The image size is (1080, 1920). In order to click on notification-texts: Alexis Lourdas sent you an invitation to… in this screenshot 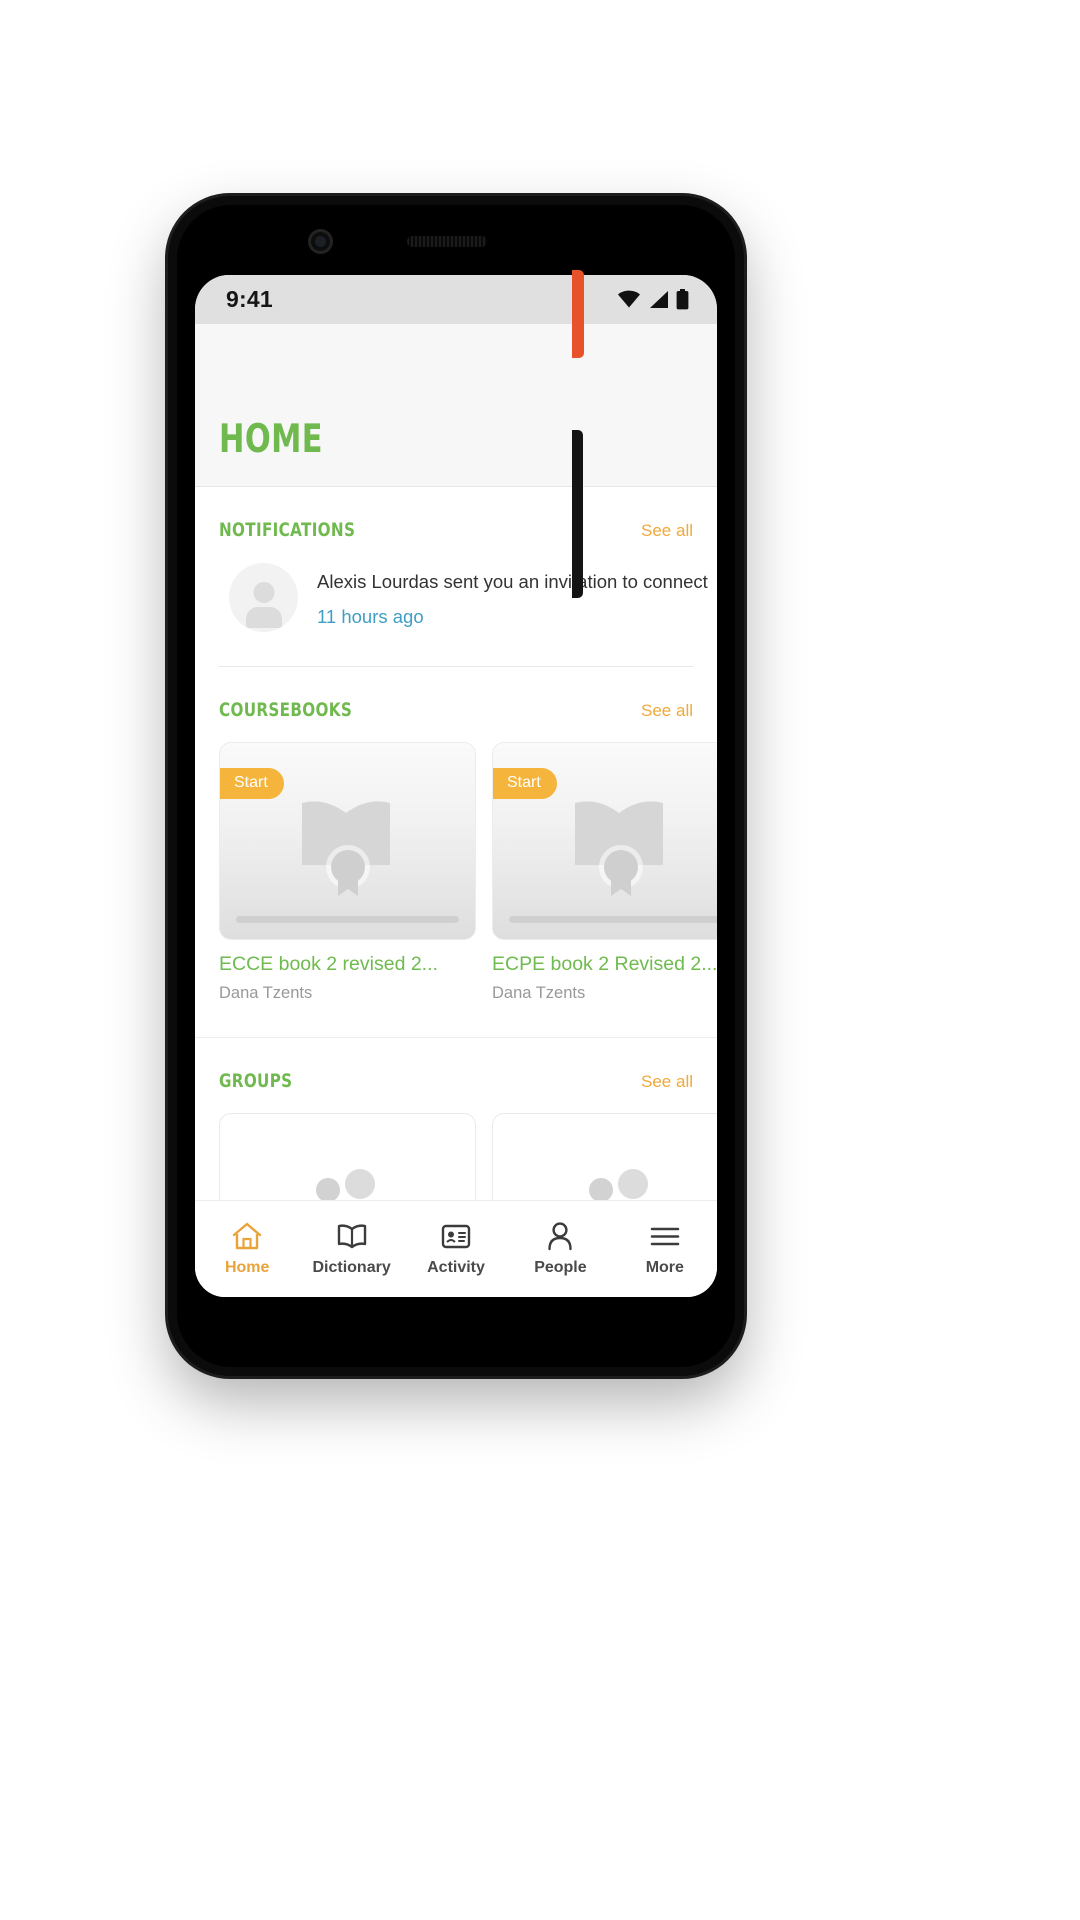, I will do `click(512, 595)`.